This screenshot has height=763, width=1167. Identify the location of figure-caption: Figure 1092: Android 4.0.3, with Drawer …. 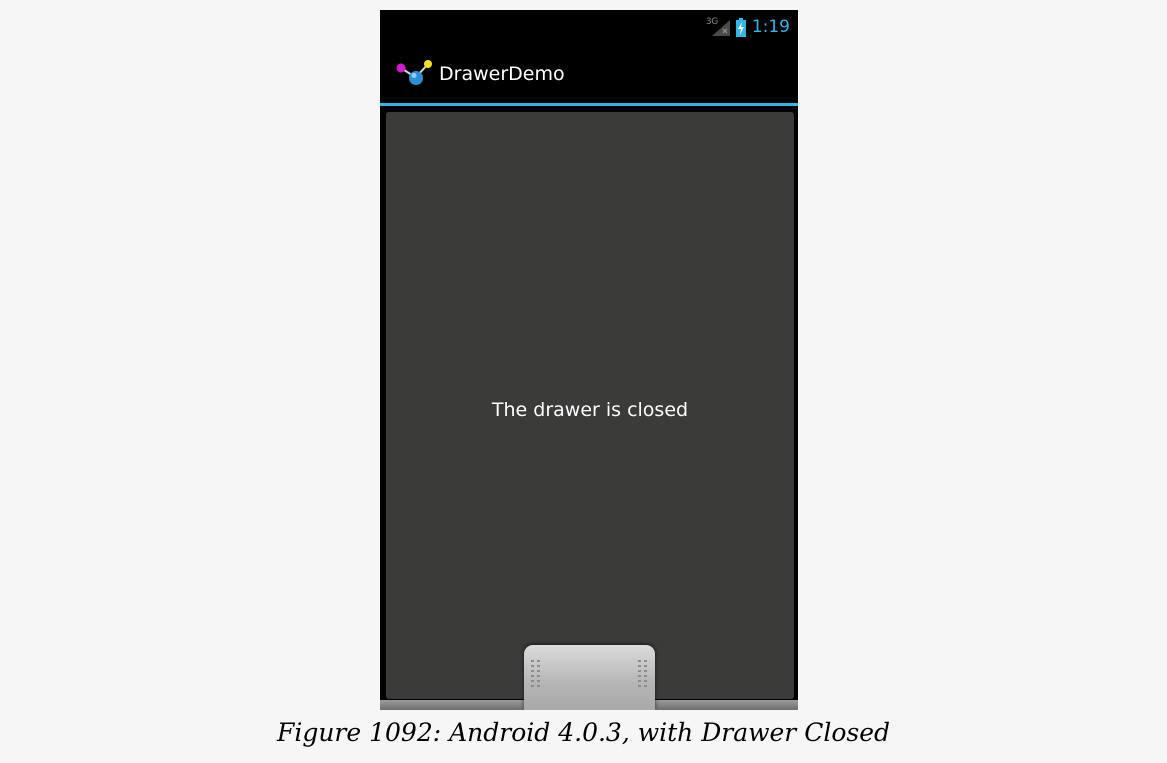
(583, 732).